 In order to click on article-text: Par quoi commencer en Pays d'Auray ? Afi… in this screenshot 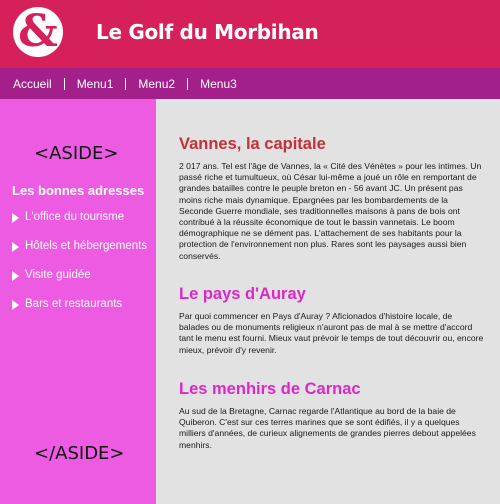, I will do `click(331, 333)`.